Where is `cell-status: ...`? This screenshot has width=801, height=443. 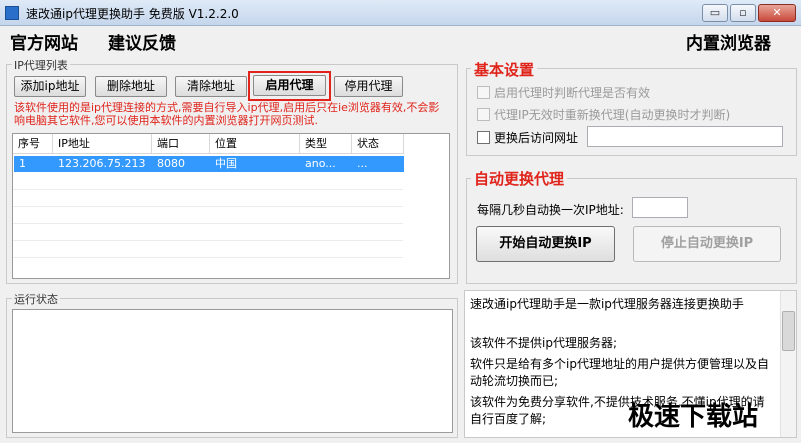 cell-status: ... is located at coordinates (362, 163).